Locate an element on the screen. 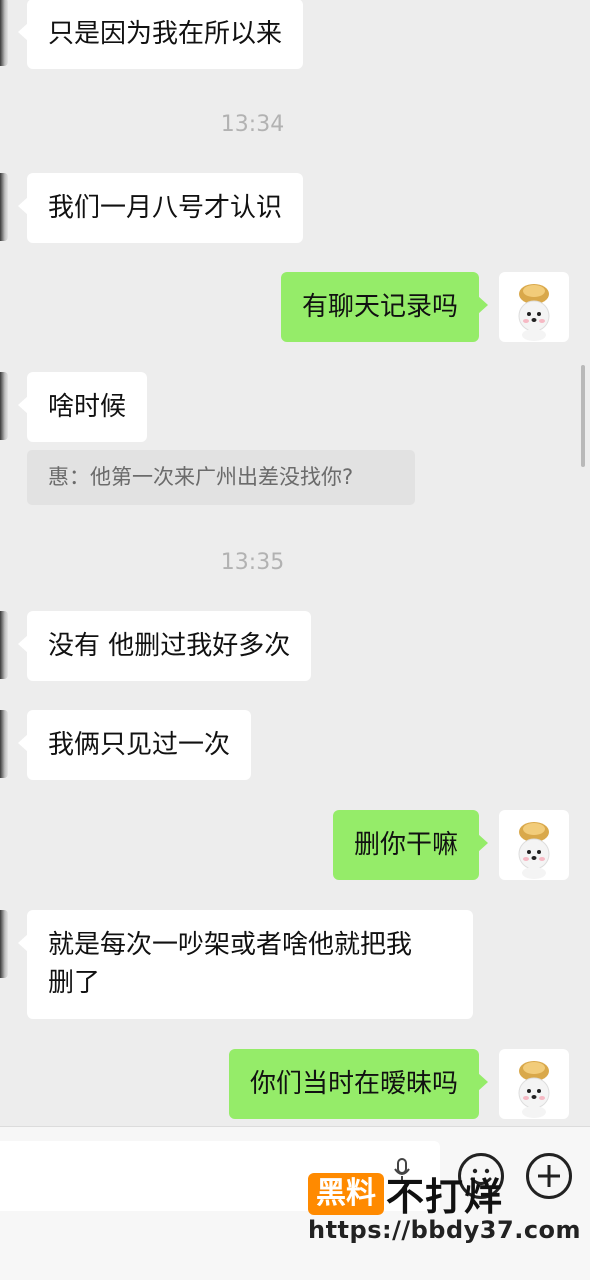 Image resolution: width=590 pixels, height=1280 pixels. scrollbar is located at coordinates (583, 416).